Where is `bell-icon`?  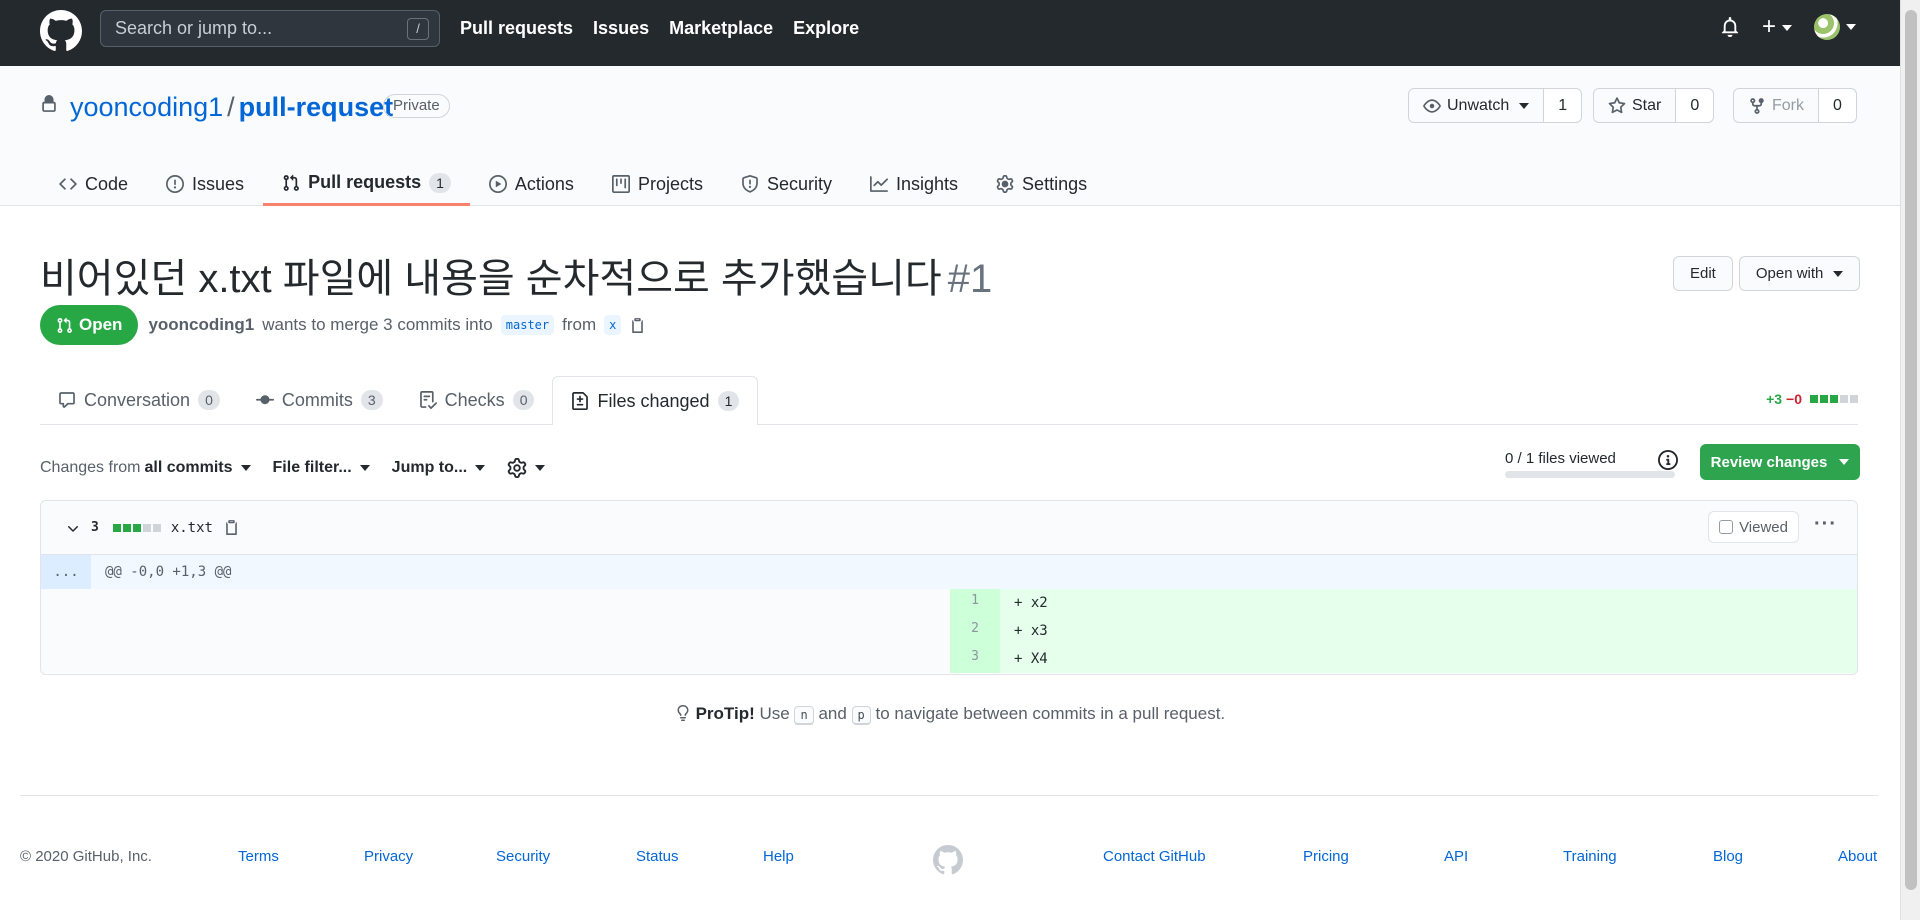
bell-icon is located at coordinates (1730, 27).